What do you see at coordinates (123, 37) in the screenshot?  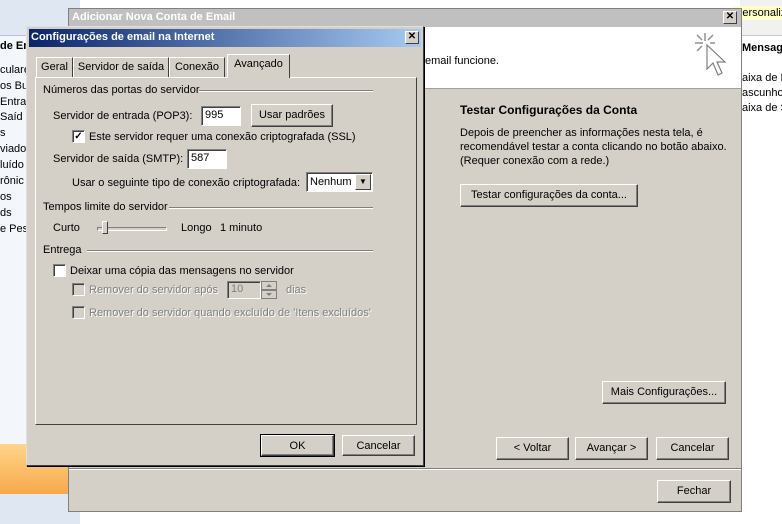 I see `email-settings-title: Configurações de email na Internet` at bounding box center [123, 37].